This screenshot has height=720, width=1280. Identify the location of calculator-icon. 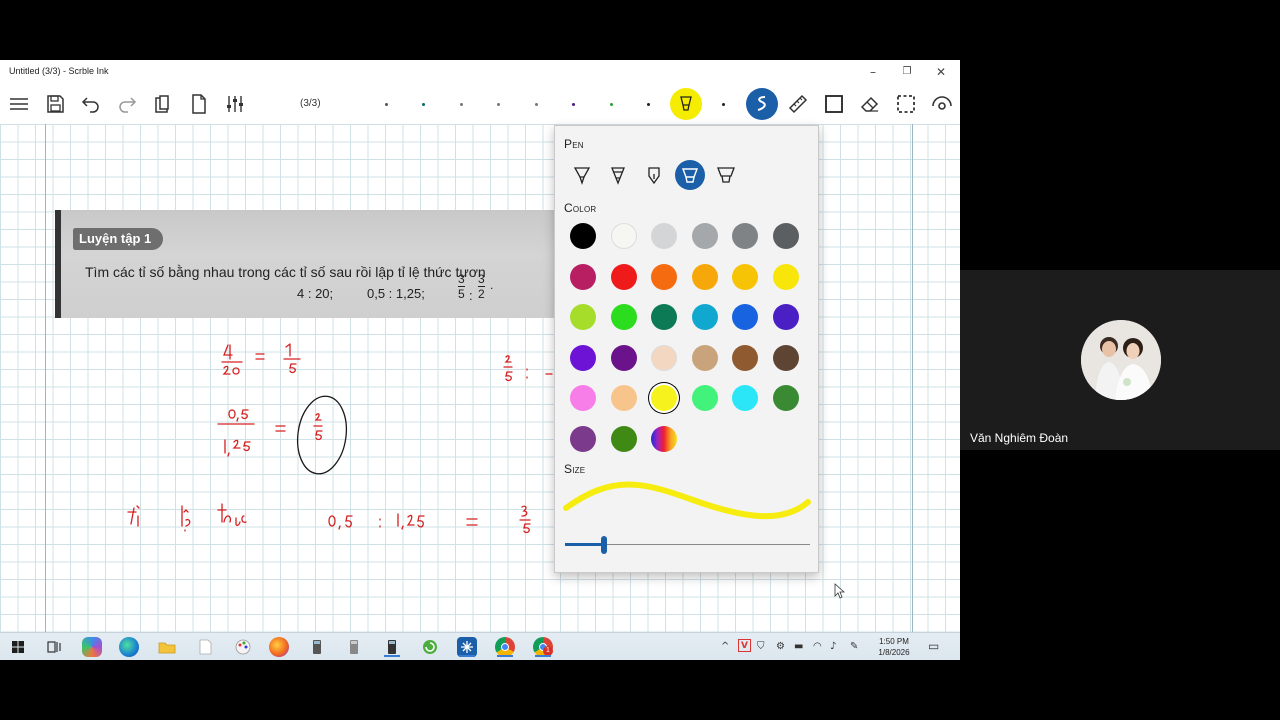
(317, 647).